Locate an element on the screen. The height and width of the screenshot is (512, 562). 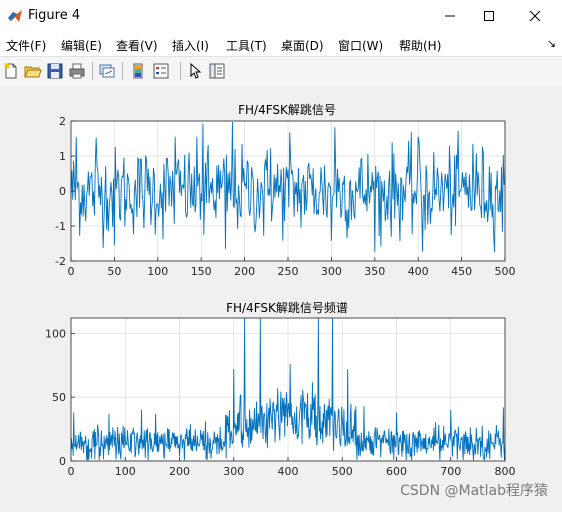
watermark-text: CSDN @Matlab程序猿 is located at coordinates (474, 491).